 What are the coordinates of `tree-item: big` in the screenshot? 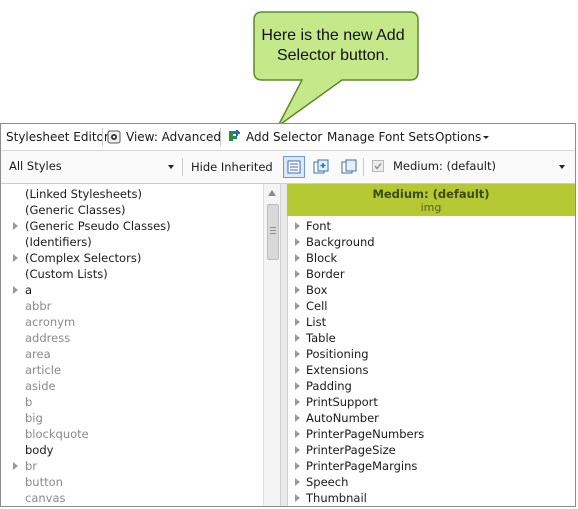 It's located at (34, 418).